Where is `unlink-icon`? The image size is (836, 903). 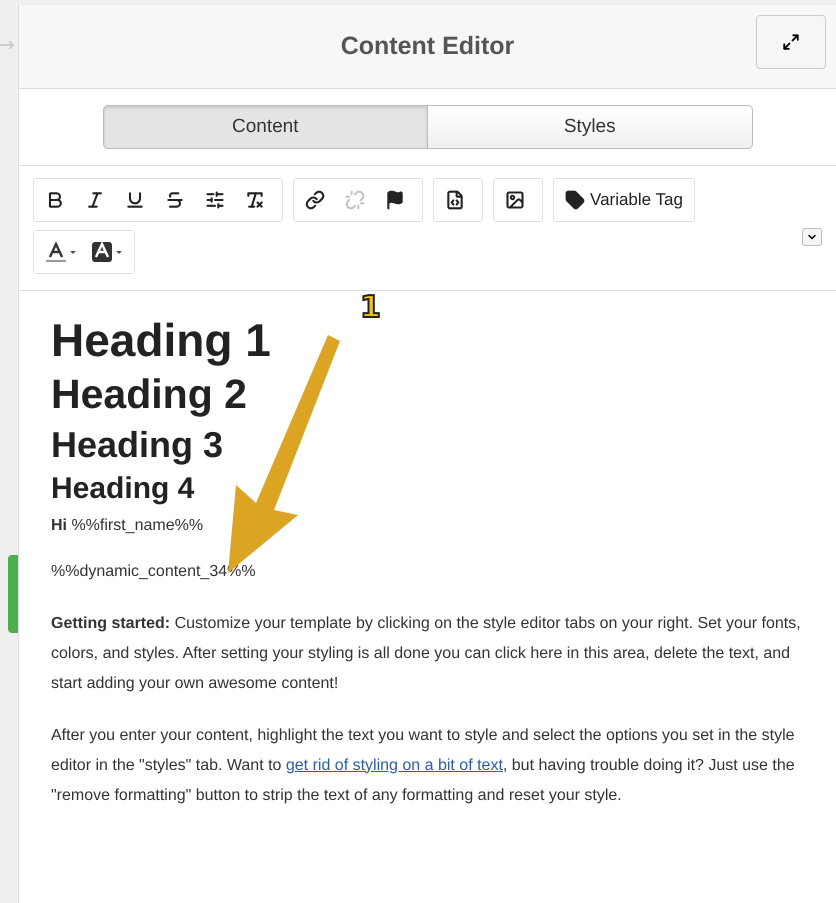 unlink-icon is located at coordinates (355, 200).